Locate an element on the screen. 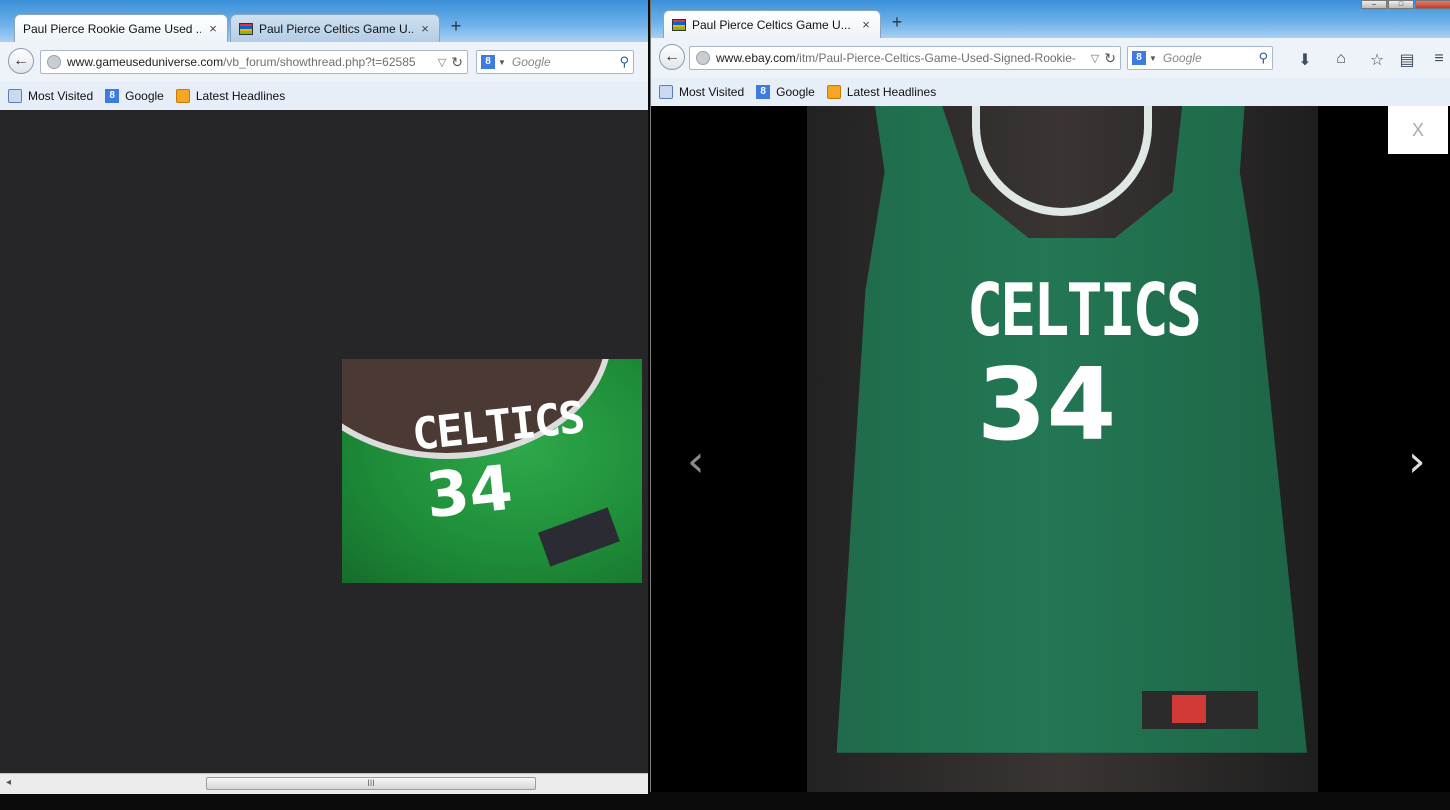  jersey-collar is located at coordinates (1062, 161).